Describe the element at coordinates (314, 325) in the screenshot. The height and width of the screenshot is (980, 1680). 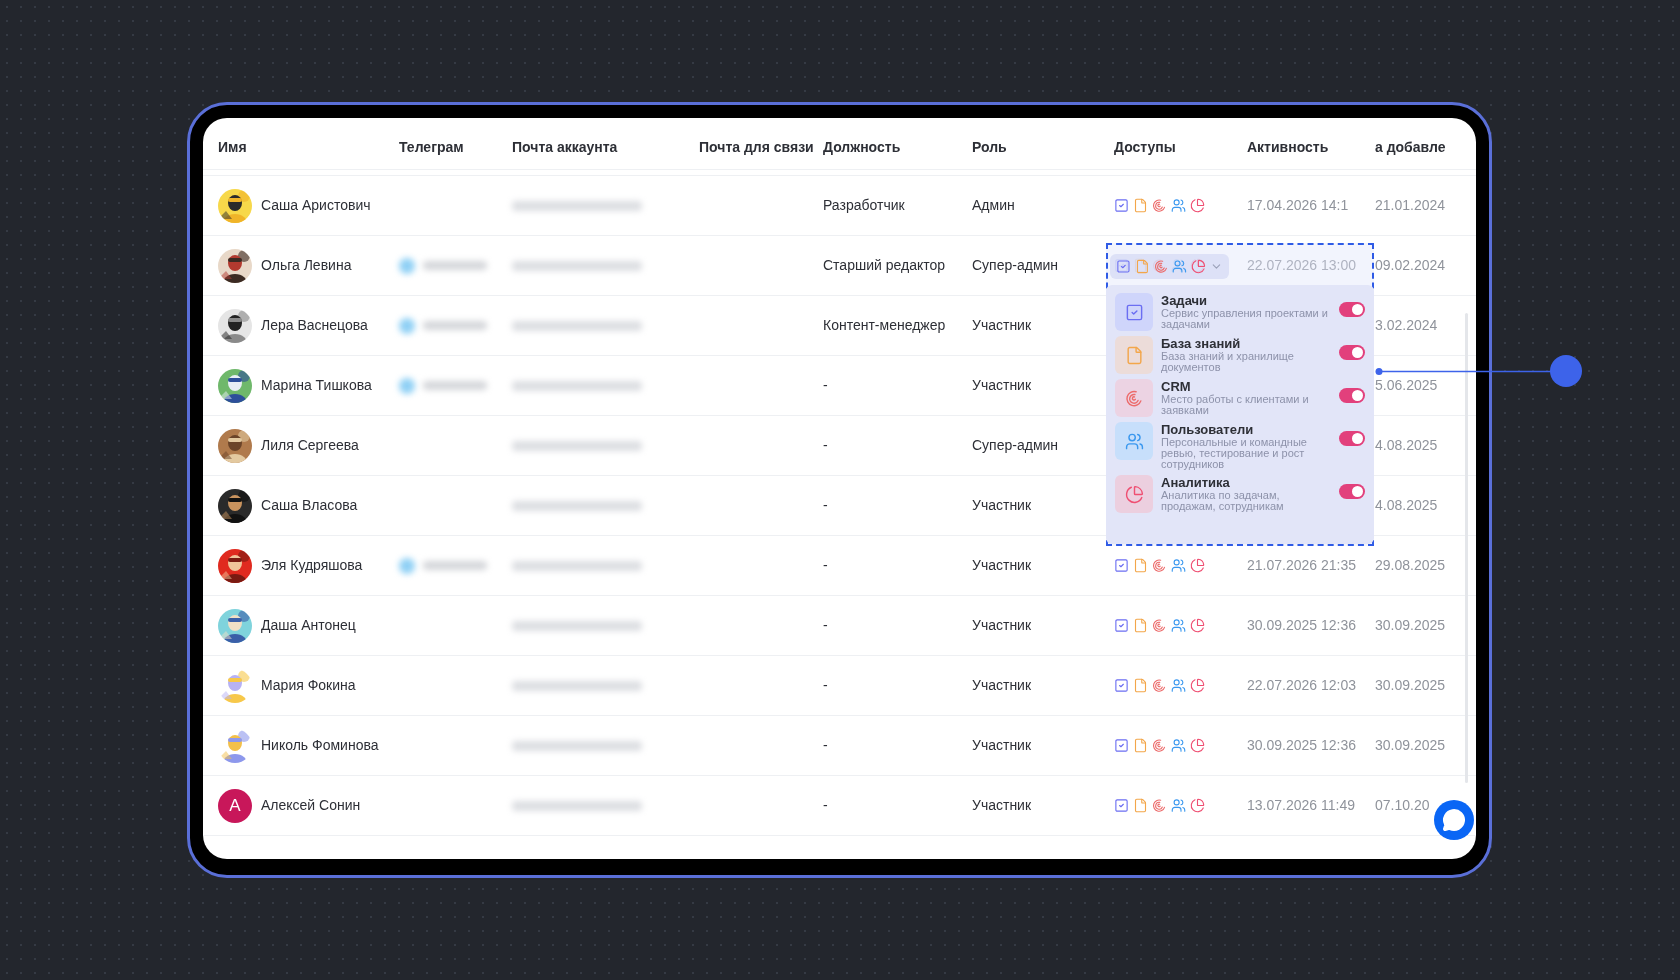
I see `user-name: Лера Васнецова` at that location.